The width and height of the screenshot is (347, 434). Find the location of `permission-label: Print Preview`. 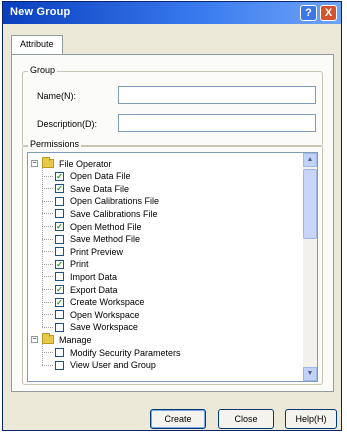

permission-label: Print Preview is located at coordinates (97, 251).